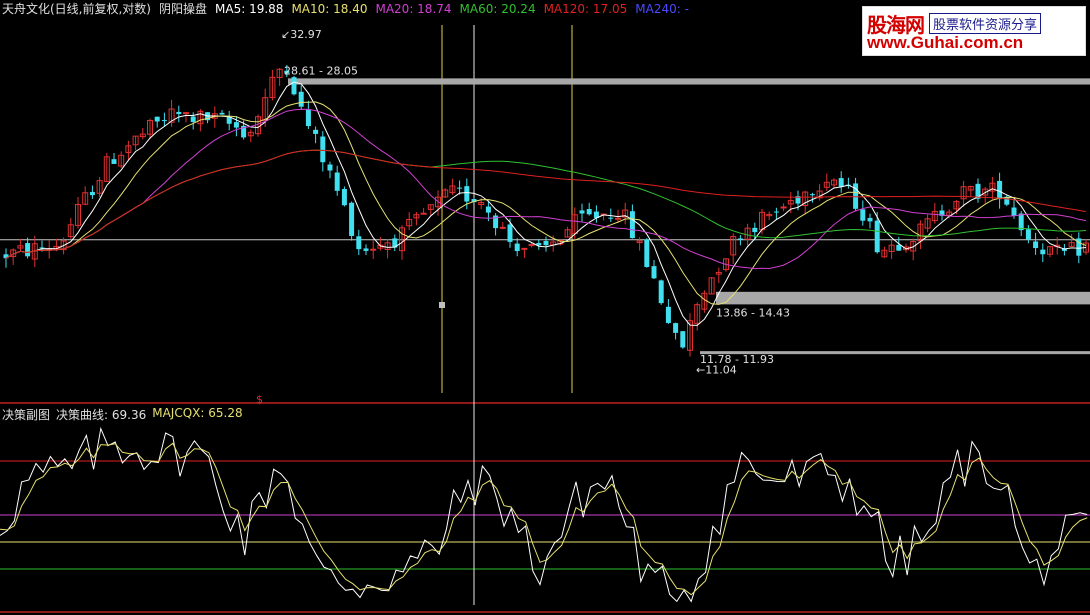 The image size is (1090, 615). Describe the element at coordinates (985, 23) in the screenshot. I see `logo-tagline: 股票软件资源分享` at that location.